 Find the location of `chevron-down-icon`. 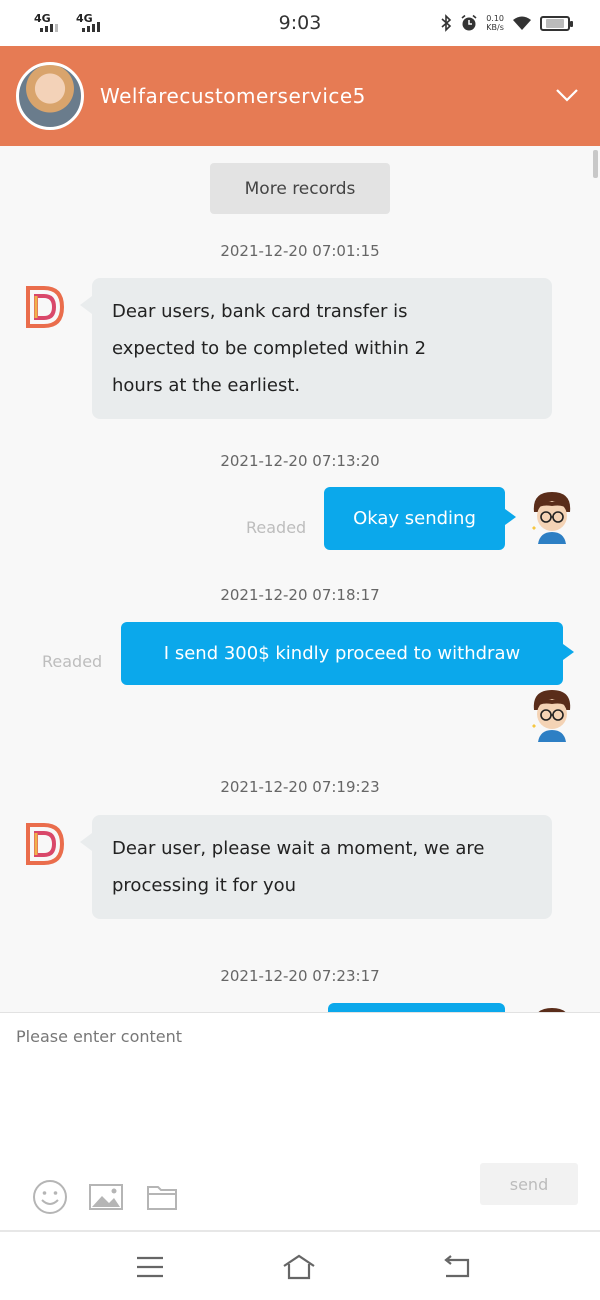

chevron-down-icon is located at coordinates (567, 95).